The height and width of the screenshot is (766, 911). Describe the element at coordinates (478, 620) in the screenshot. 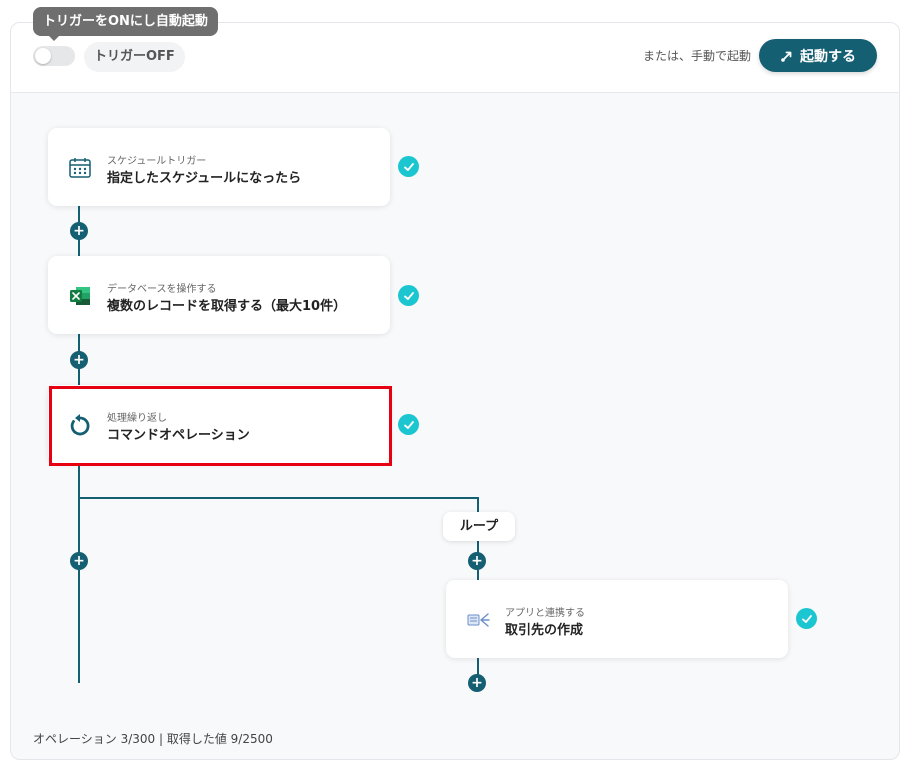

I see `app-icon` at that location.